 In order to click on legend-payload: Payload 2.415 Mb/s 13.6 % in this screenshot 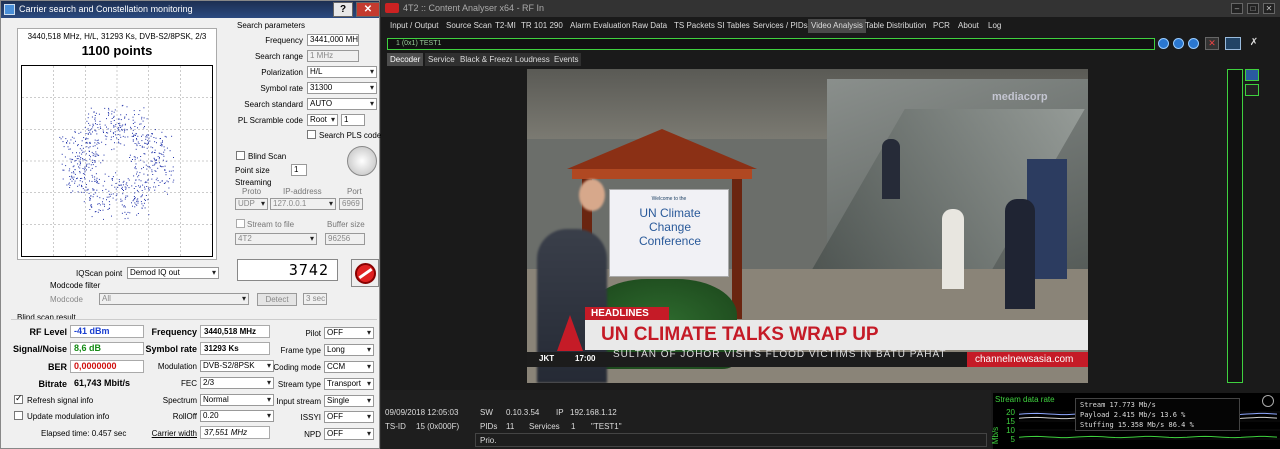, I will do `click(1133, 415)`.